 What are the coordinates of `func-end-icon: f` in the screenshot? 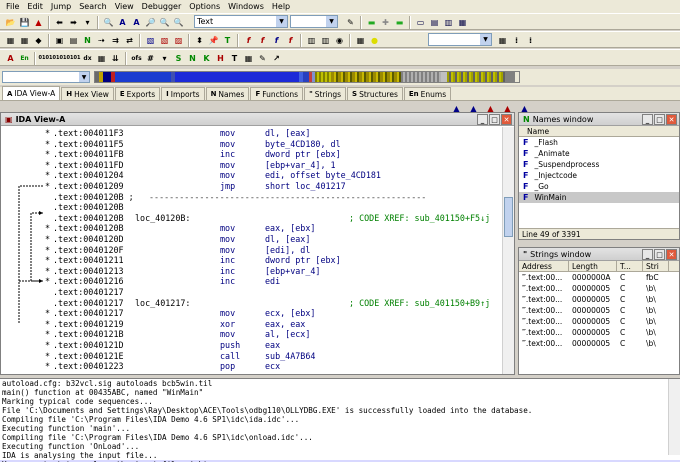 It's located at (290, 40).